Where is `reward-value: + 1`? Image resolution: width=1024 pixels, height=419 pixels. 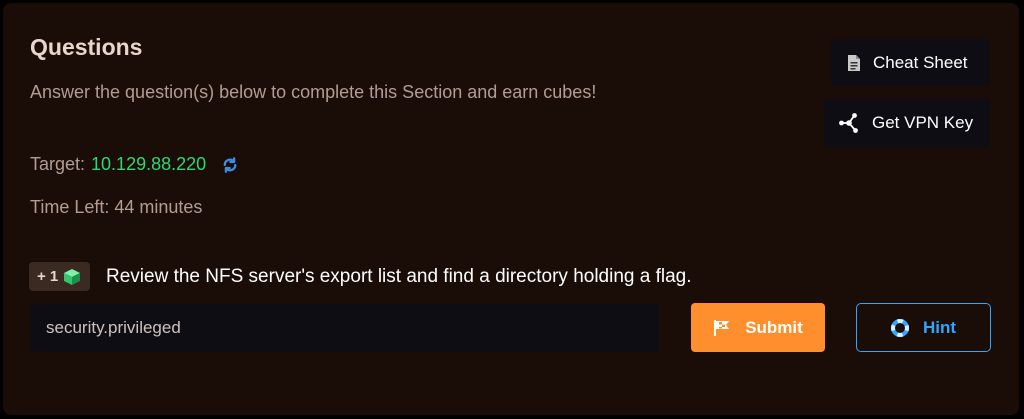 reward-value: + 1 is located at coordinates (48, 276).